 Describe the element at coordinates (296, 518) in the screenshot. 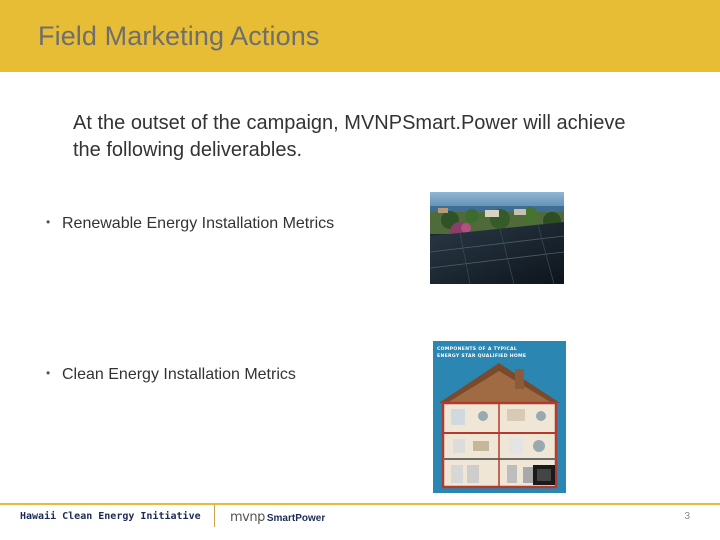

I see `logo-smartpower-text: SmartPower` at that location.